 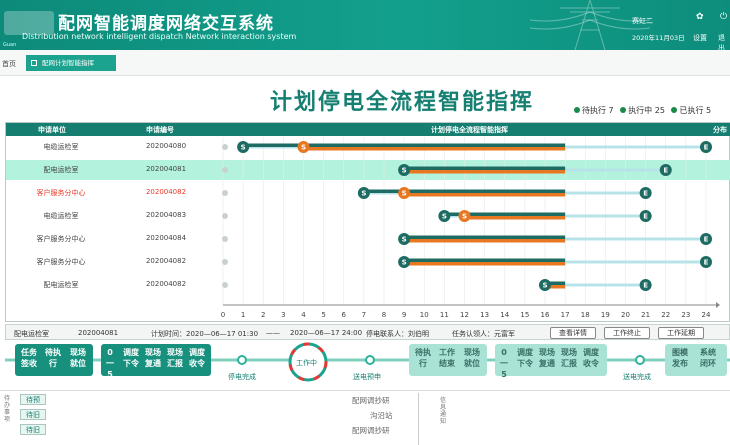 What do you see at coordinates (696, 360) in the screenshot?
I see `flow-group-5: 图模发布 系统闭环` at bounding box center [696, 360].